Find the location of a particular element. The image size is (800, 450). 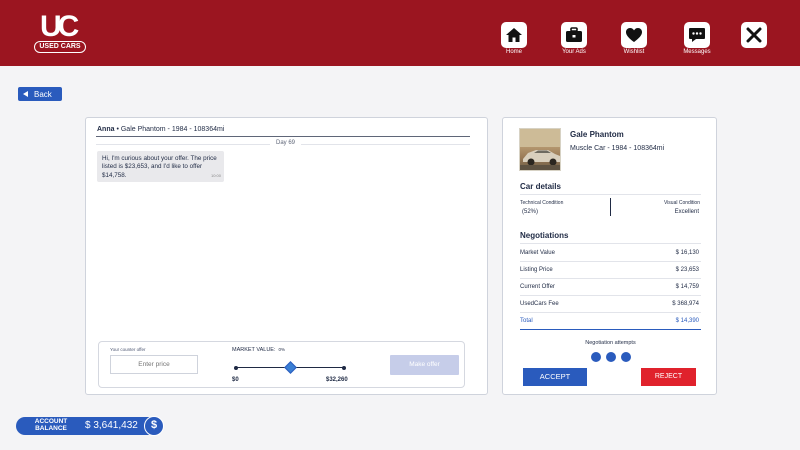

back-button: Back is located at coordinates (40, 94).